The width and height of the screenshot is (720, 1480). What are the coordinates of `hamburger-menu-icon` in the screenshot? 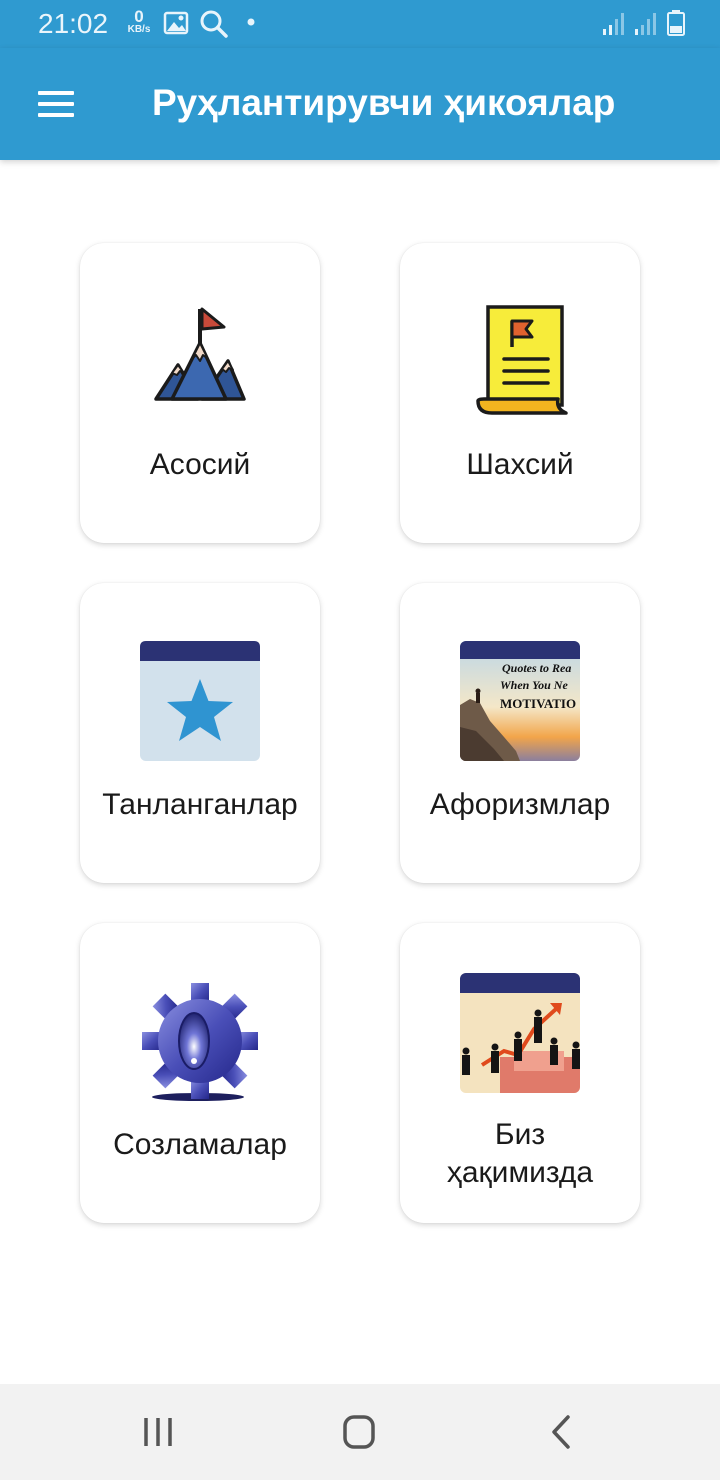 It's located at (56, 104).